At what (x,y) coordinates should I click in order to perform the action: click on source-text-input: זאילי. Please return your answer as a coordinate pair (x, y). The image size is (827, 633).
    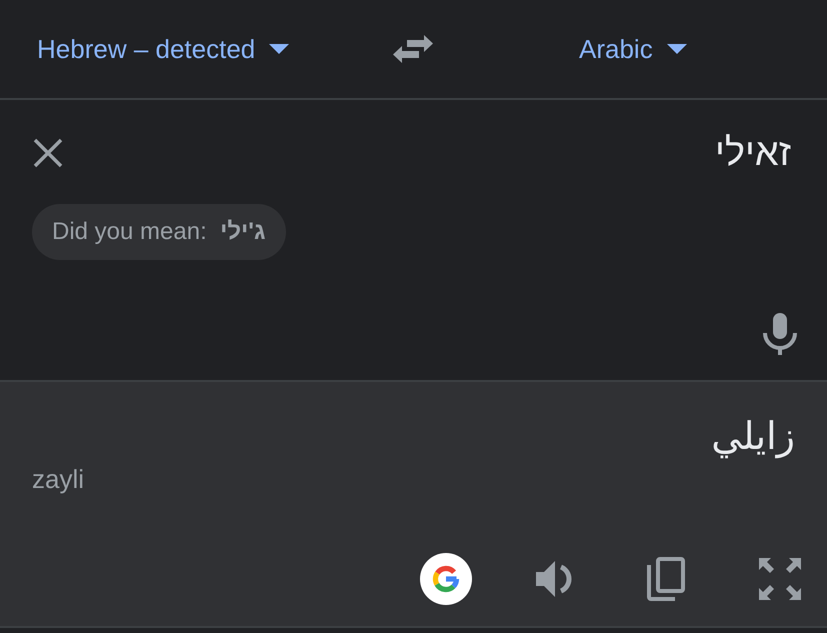
    Looking at the image, I should click on (752, 153).